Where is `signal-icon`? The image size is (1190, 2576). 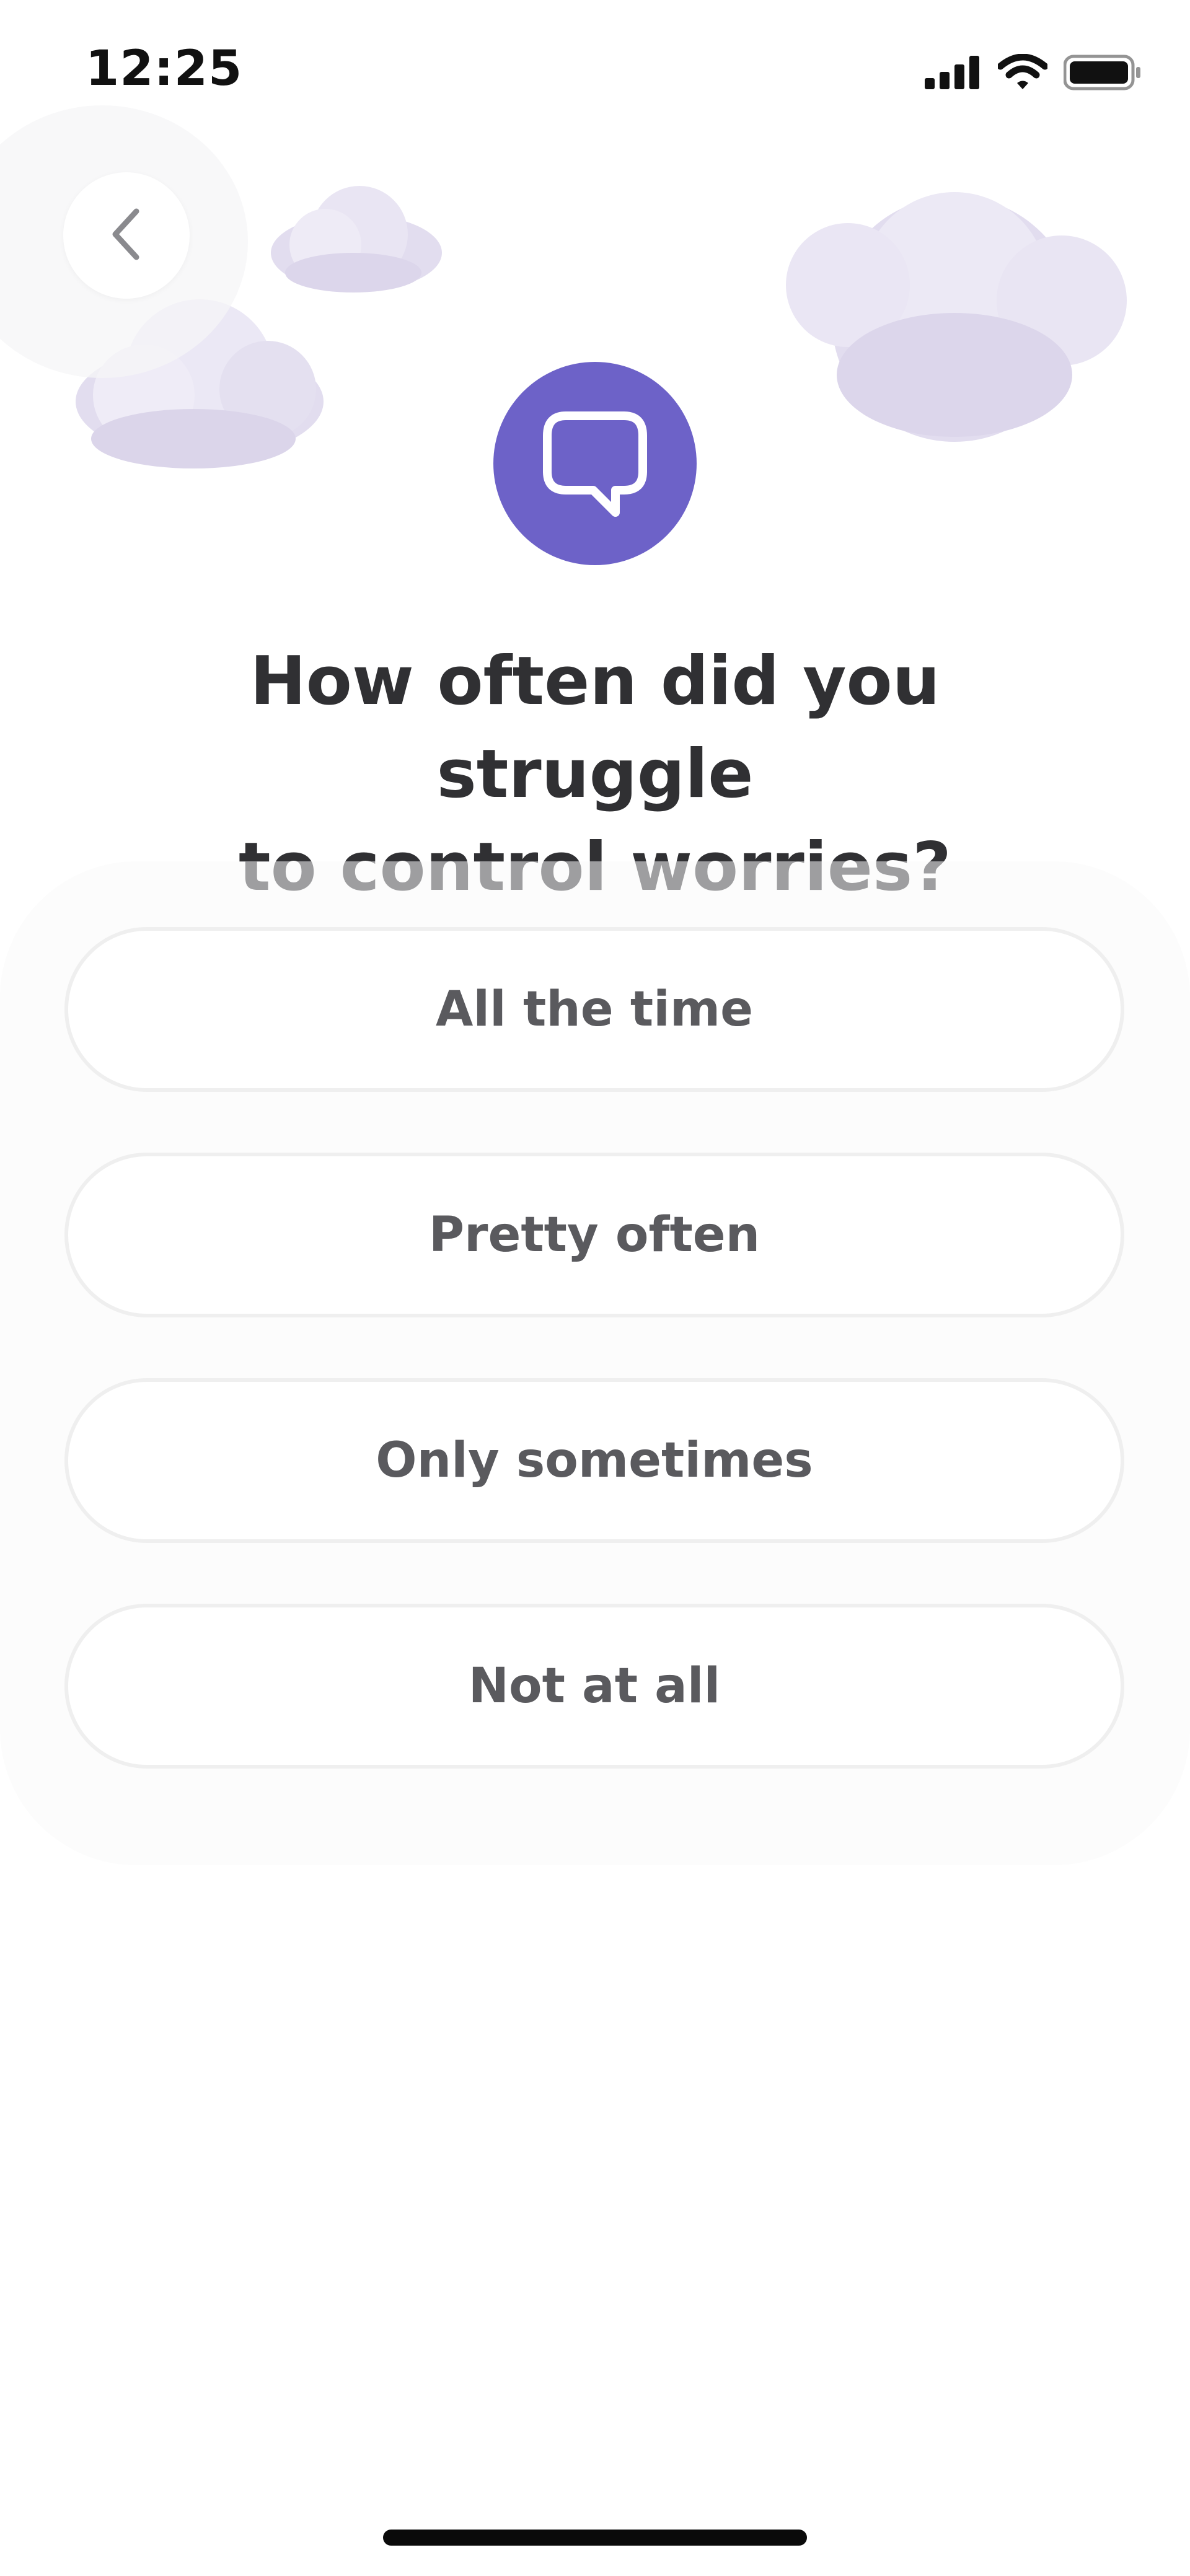 signal-icon is located at coordinates (953, 72).